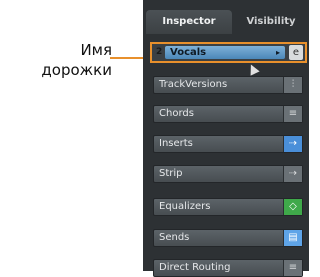  Describe the element at coordinates (292, 85) in the screenshot. I see `versions-icon: ⫶` at that location.